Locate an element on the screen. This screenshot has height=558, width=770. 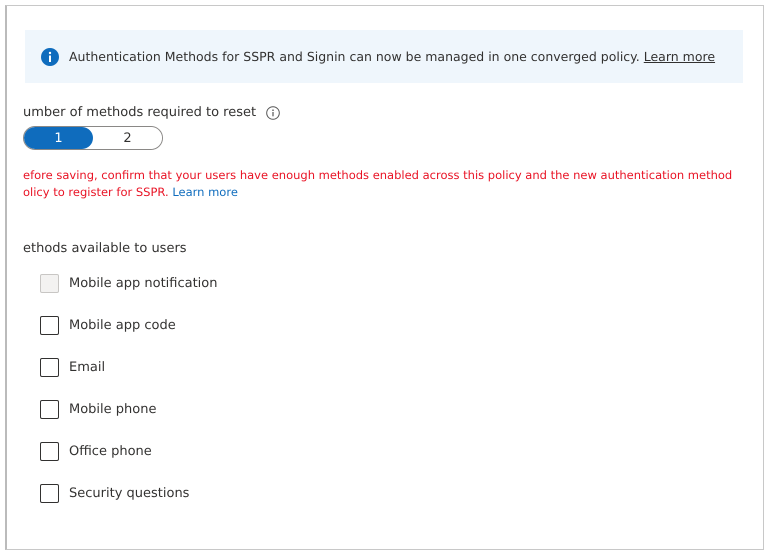
banner-message: Authentication Methods for SSPR and Signin can now be managed in one converged policy. Learn more is located at coordinates (392, 56).